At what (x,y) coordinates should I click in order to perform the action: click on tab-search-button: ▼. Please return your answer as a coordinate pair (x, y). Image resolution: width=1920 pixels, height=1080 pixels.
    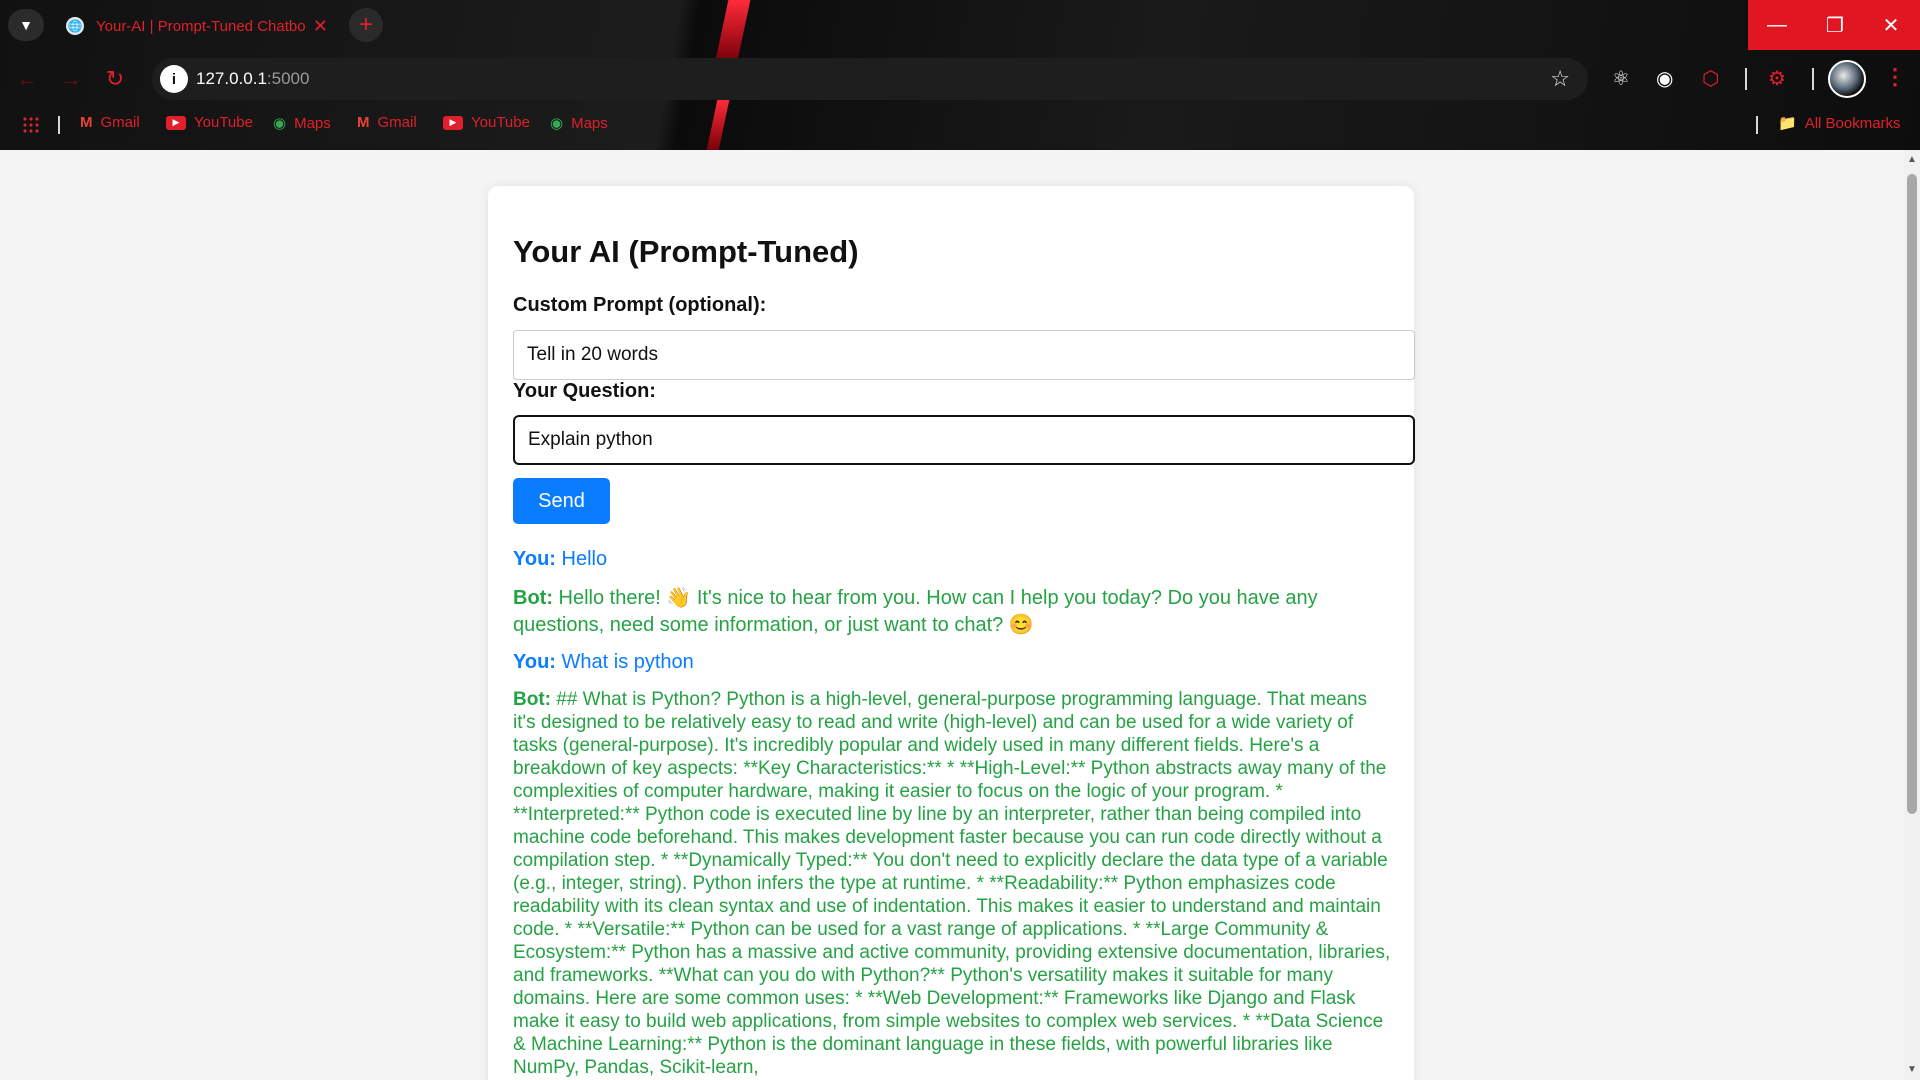
    Looking at the image, I should click on (26, 25).